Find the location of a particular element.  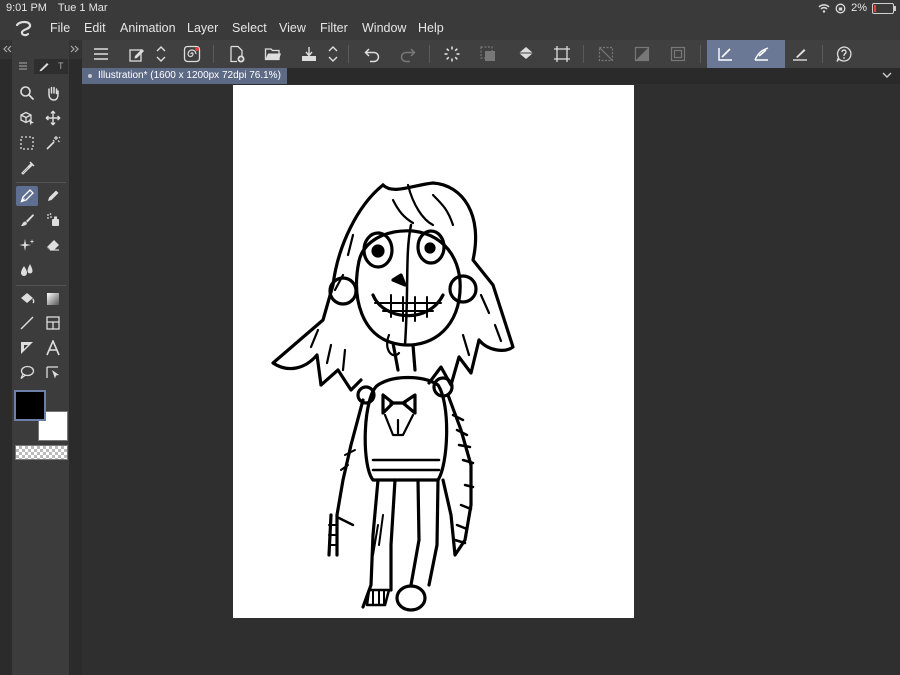

menu-window: Window is located at coordinates (384, 28).